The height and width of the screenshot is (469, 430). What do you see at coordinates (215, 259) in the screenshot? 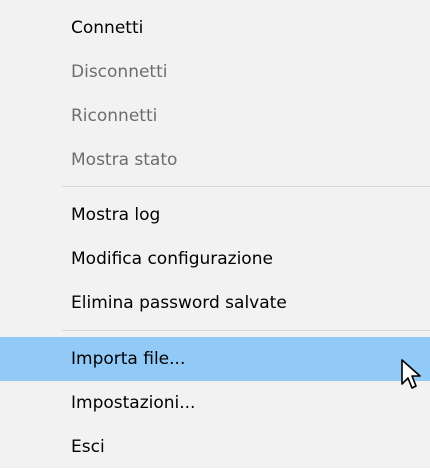
I see `menu-item-modifica-configurazione: Modifica configurazione` at bounding box center [215, 259].